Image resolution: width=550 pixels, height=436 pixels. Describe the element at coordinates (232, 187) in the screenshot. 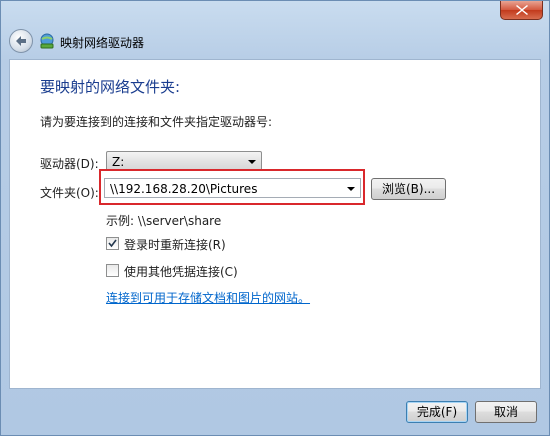

I see `highlight-box` at that location.